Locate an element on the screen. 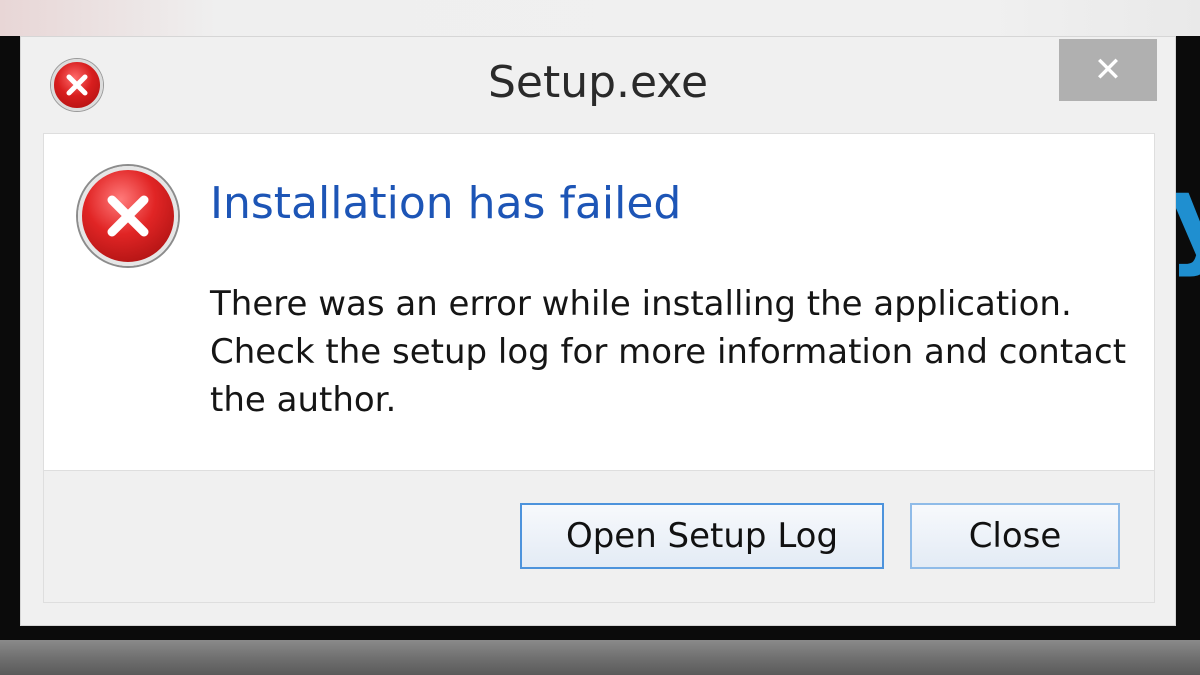 This screenshot has height=675, width=1200. background-top-strip is located at coordinates (600, 18).